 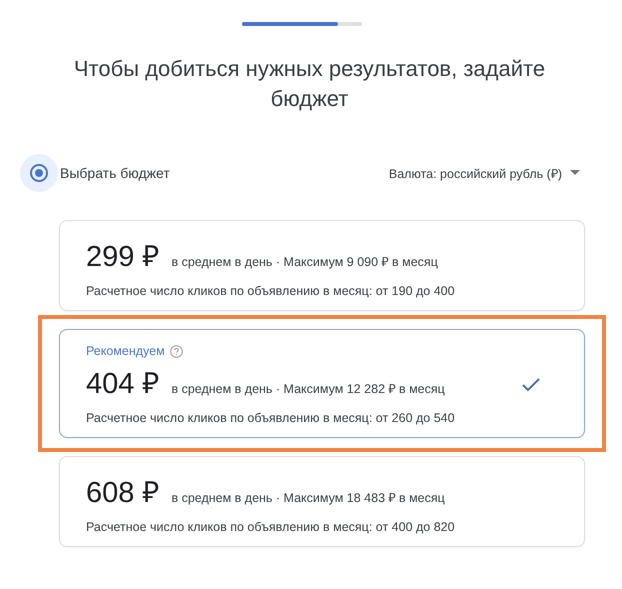 I want to click on caret-icon, so click(x=575, y=173).